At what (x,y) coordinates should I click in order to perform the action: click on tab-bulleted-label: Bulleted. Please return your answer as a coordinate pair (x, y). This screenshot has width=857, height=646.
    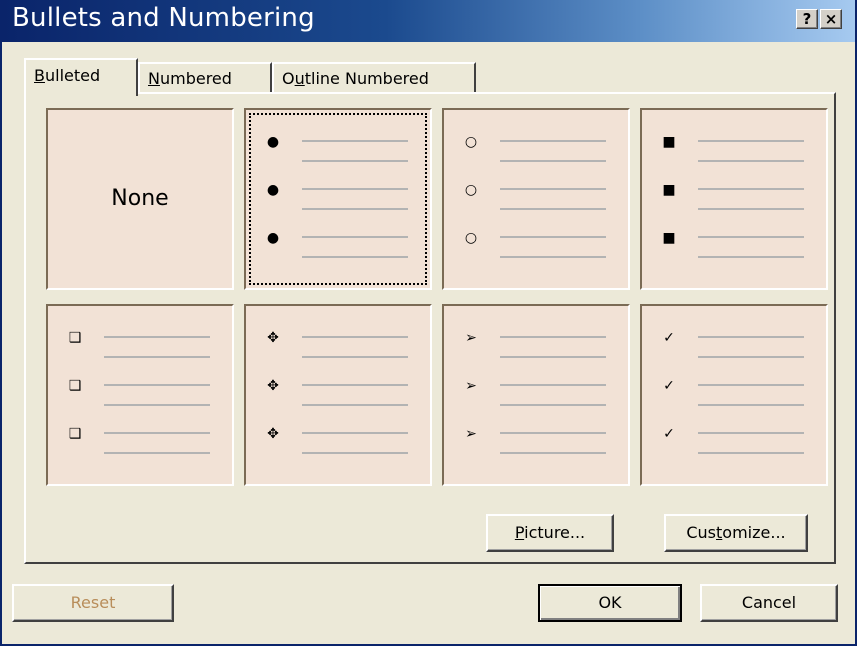
    Looking at the image, I should click on (67, 75).